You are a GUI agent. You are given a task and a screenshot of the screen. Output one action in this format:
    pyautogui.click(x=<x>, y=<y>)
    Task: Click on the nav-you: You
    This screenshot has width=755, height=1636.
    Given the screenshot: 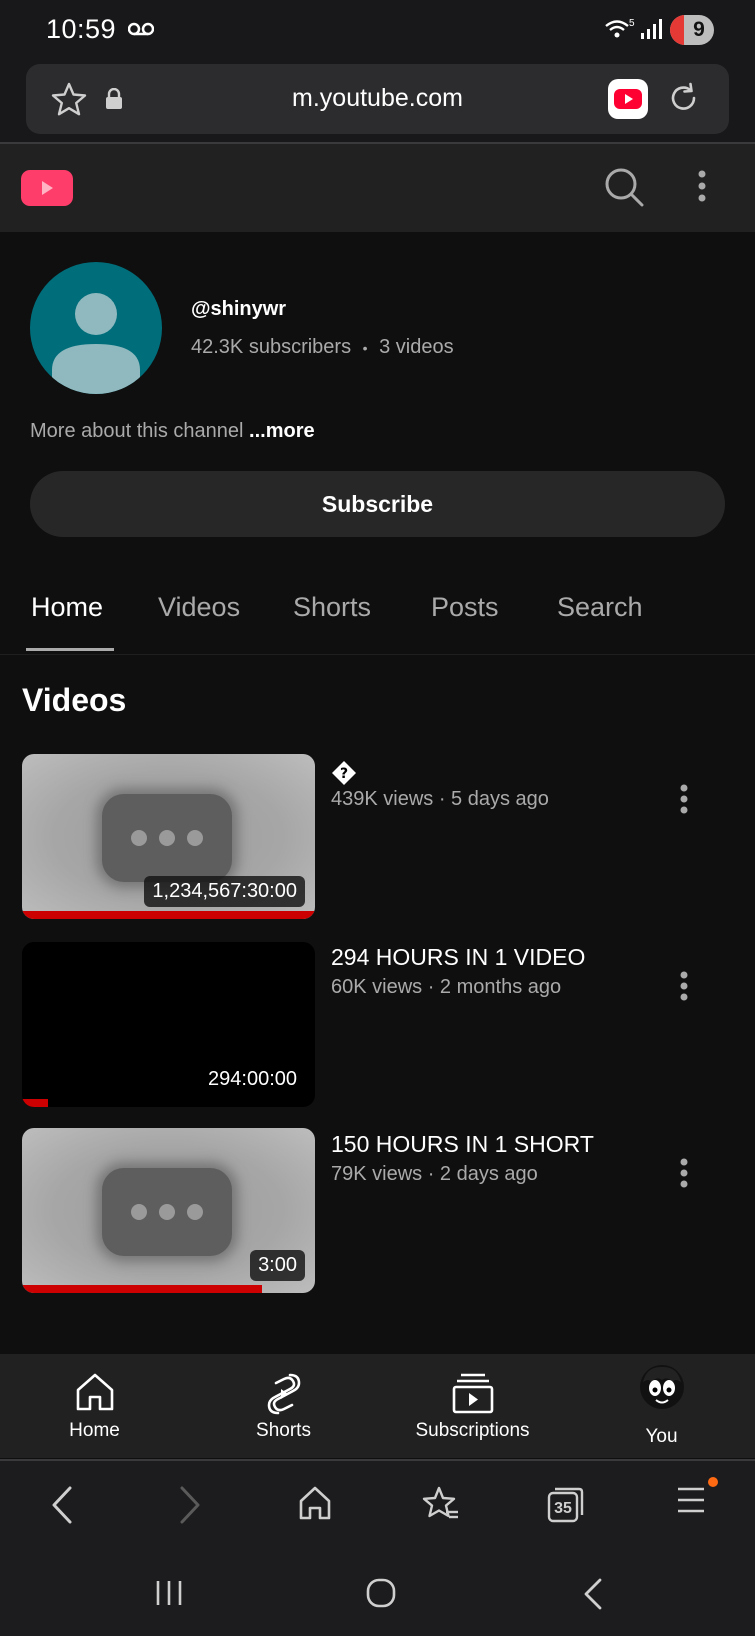 What is the action you would take?
    pyautogui.click(x=661, y=1406)
    